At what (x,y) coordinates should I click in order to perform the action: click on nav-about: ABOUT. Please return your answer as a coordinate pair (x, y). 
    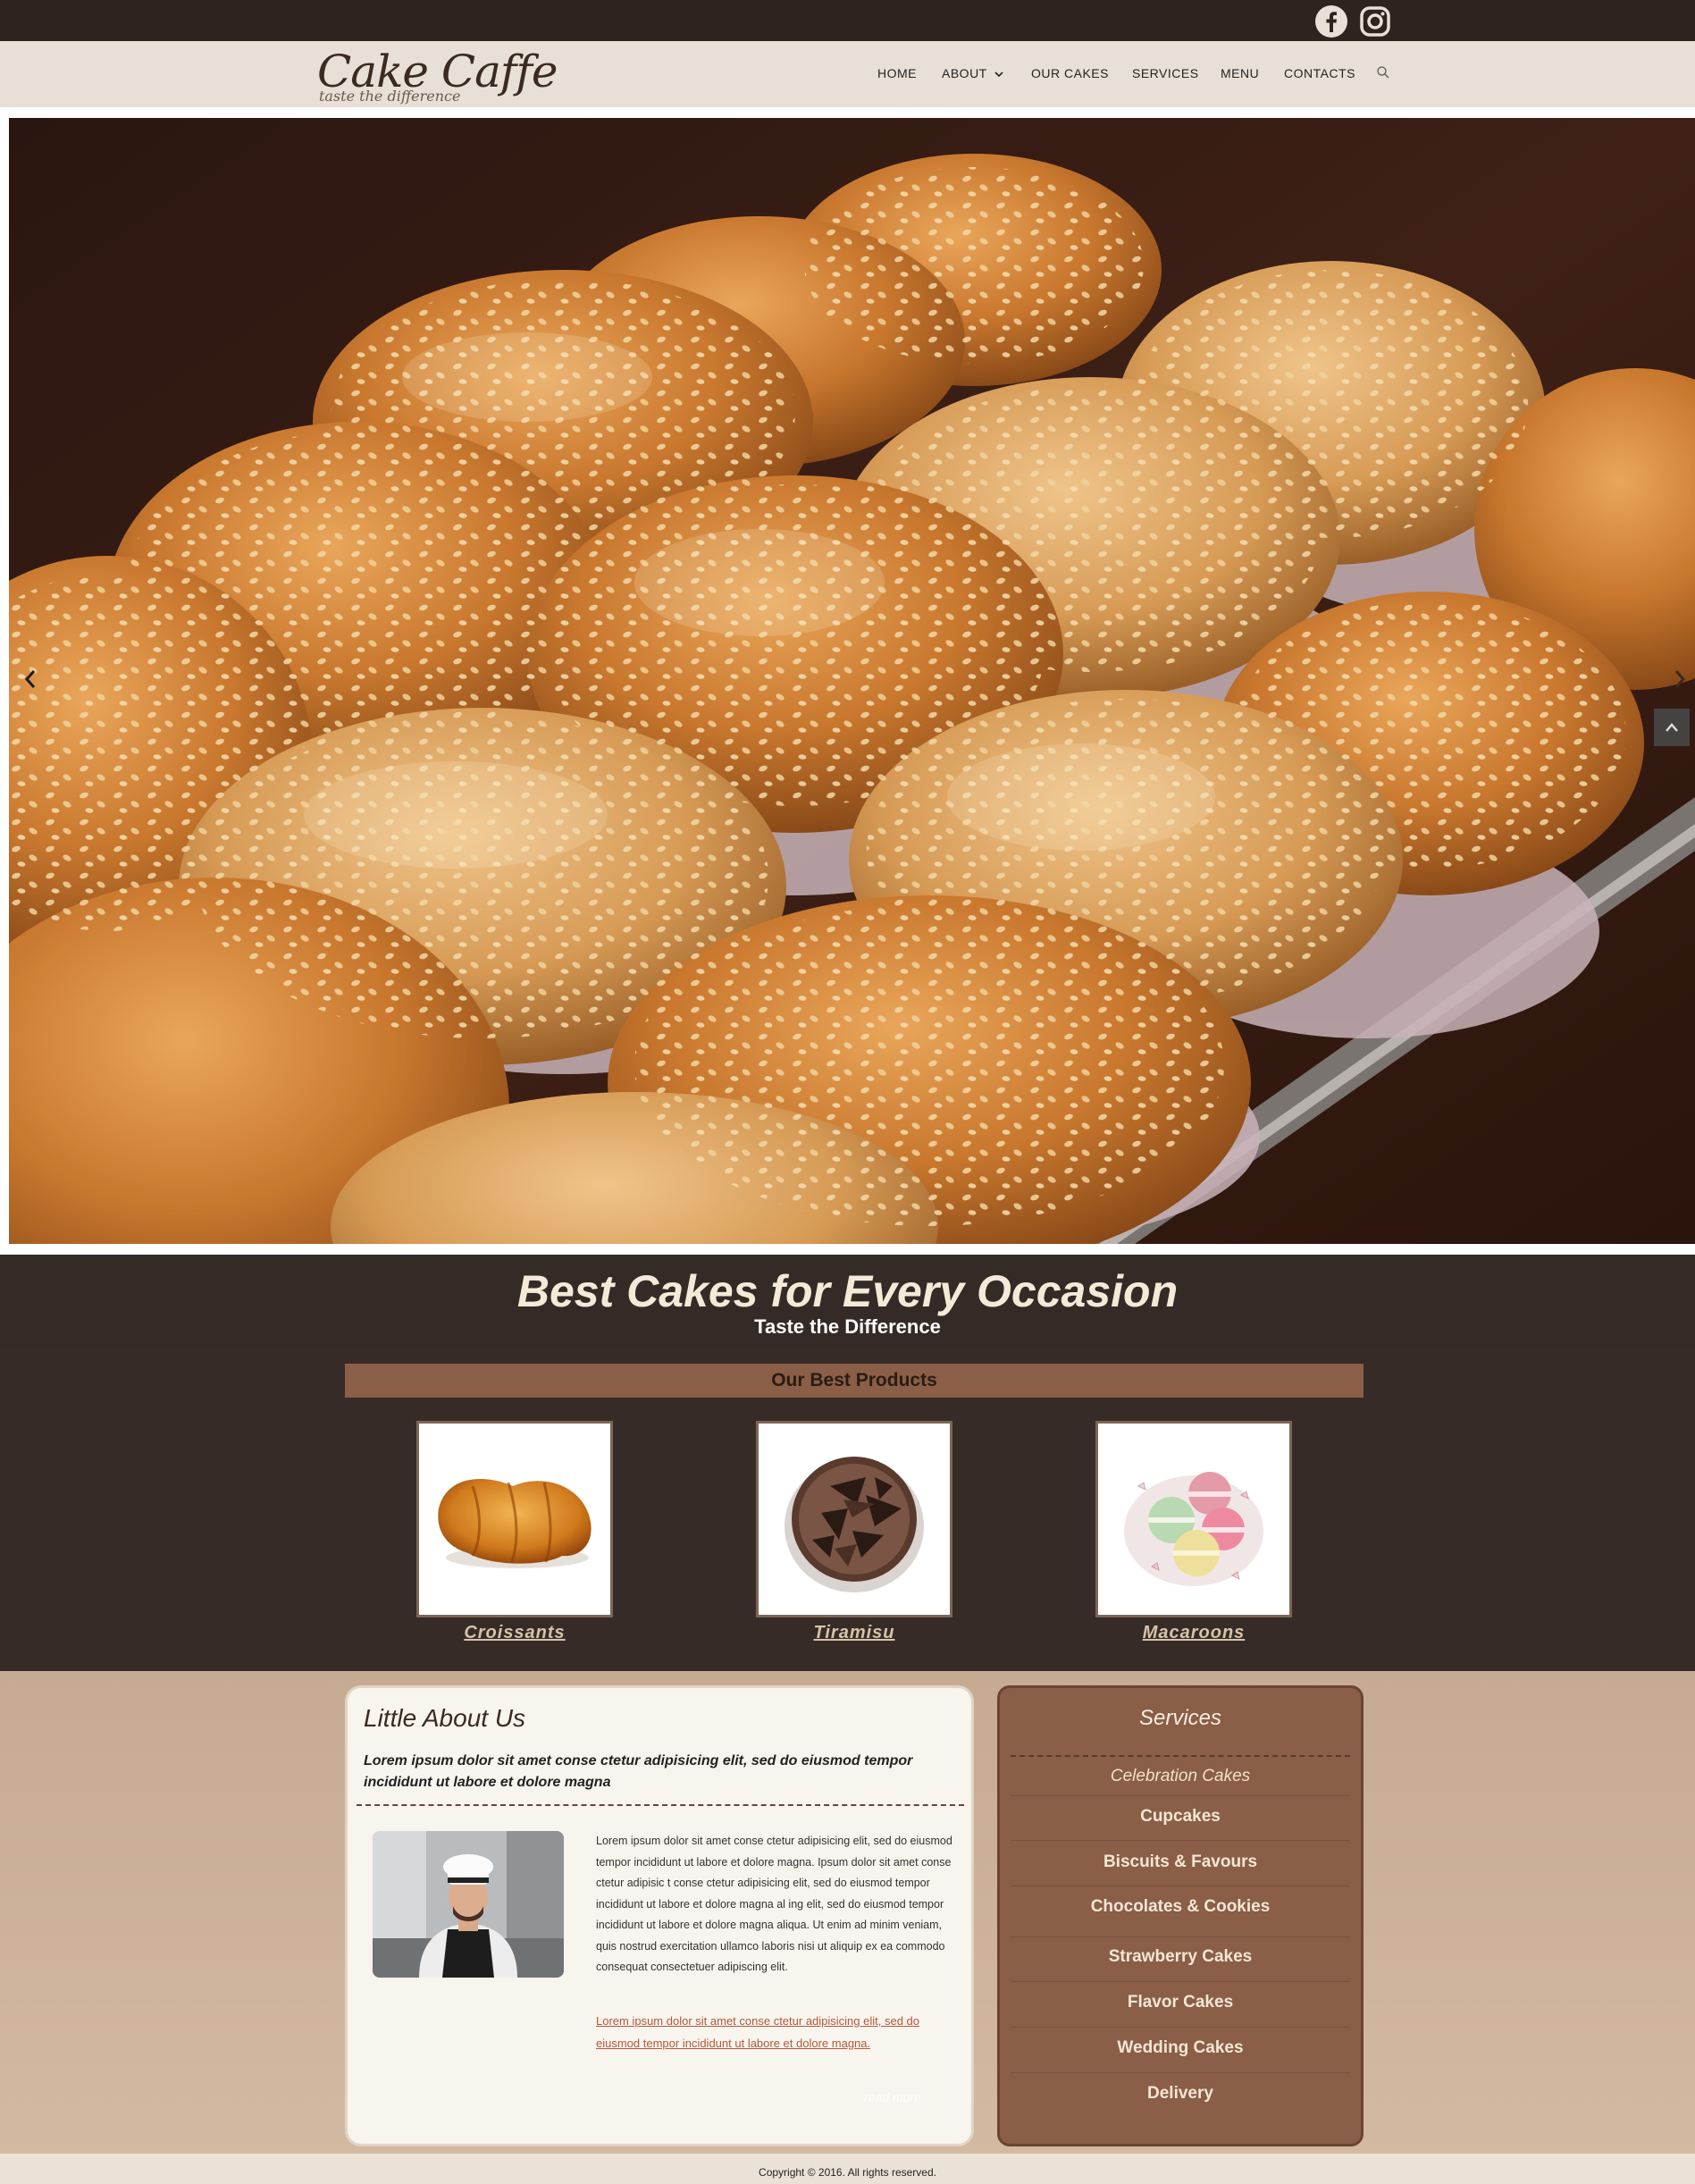
    Looking at the image, I should click on (973, 73).